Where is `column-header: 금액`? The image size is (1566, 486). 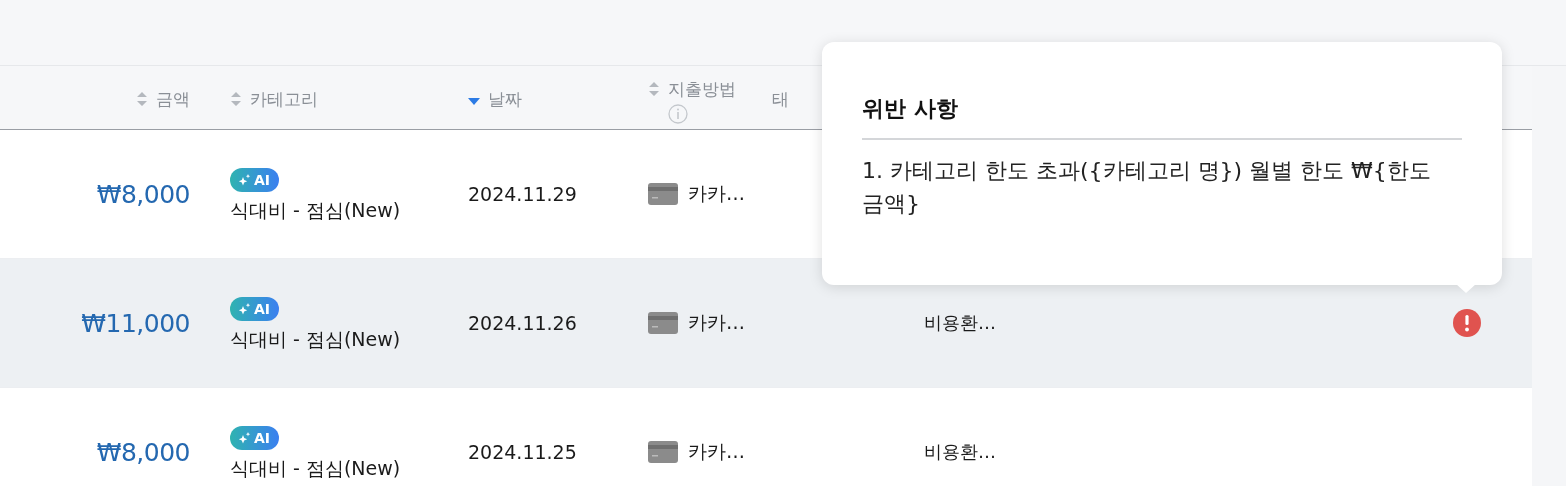 column-header: 금액 is located at coordinates (173, 99).